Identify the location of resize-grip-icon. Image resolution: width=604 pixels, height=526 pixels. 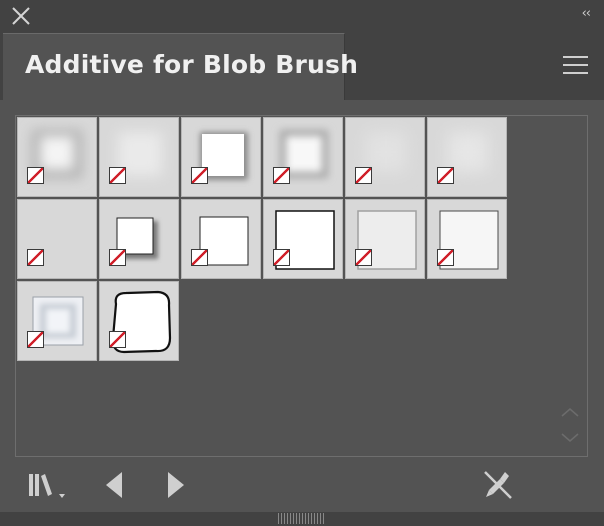
(302, 518).